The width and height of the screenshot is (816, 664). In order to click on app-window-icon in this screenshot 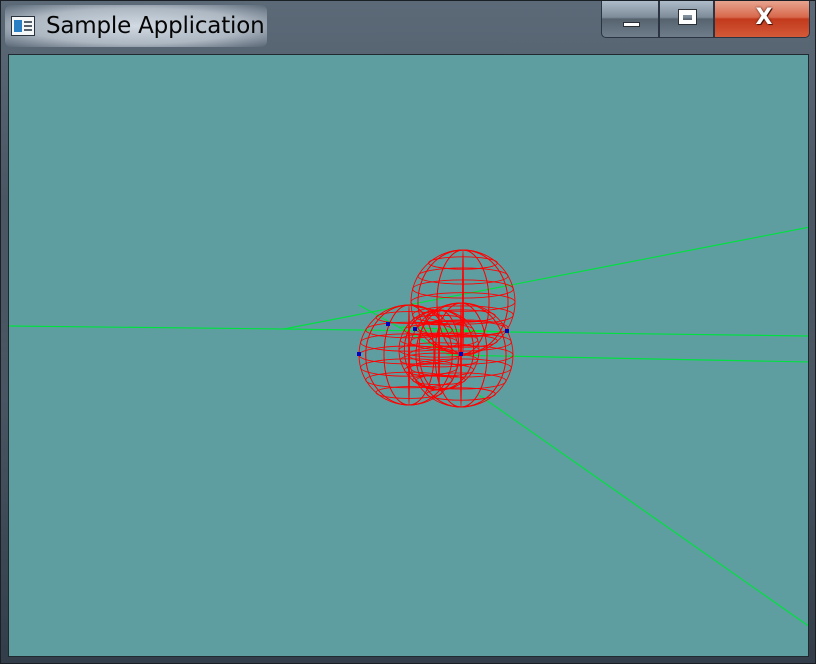, I will do `click(23, 26)`.